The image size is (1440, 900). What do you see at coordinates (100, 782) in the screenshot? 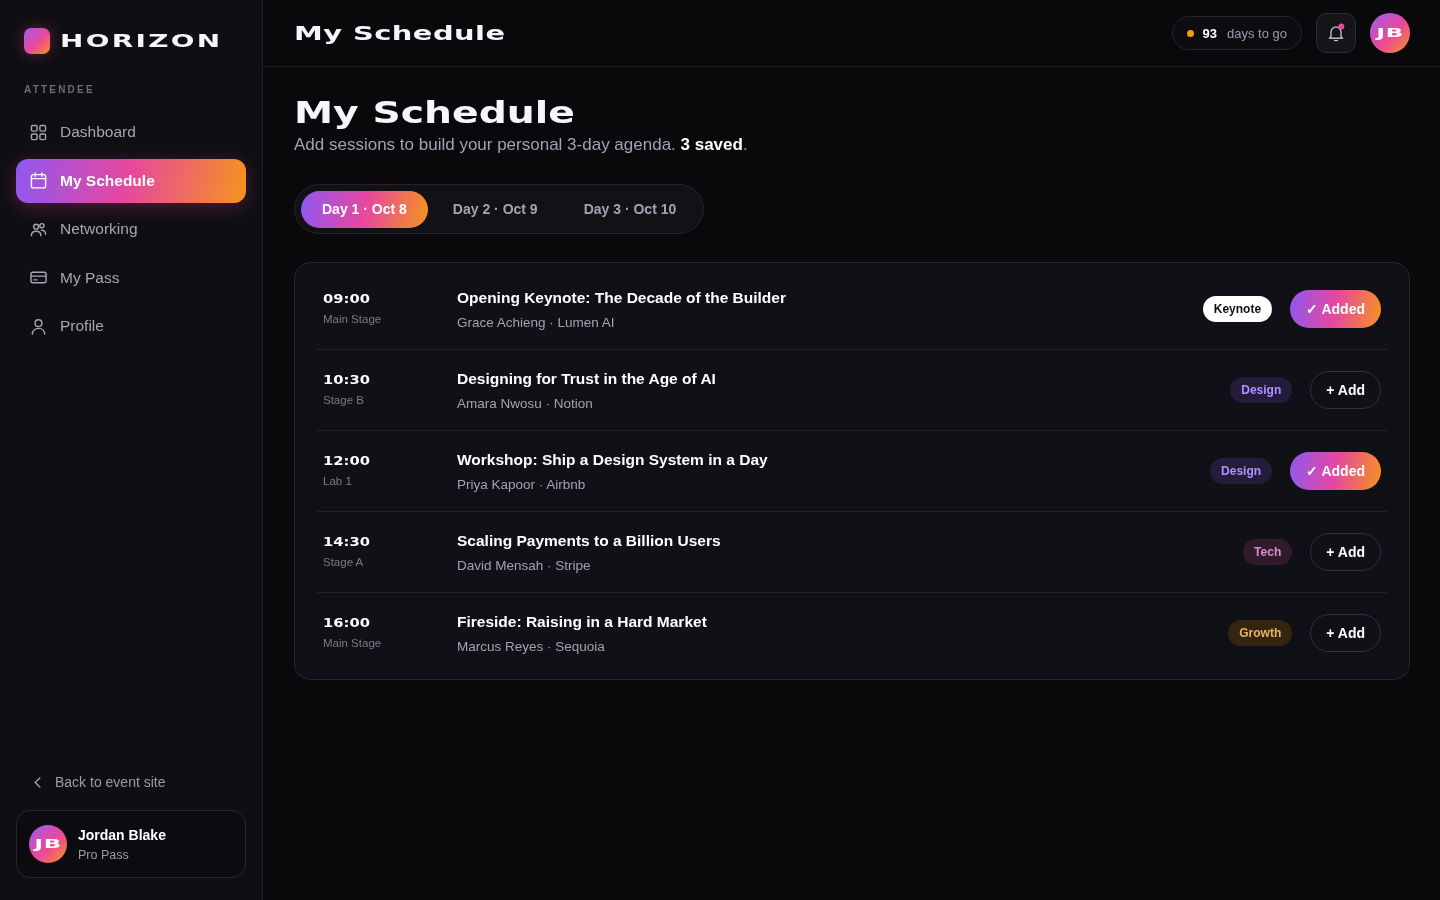
I see `back-link: Back to event site` at bounding box center [100, 782].